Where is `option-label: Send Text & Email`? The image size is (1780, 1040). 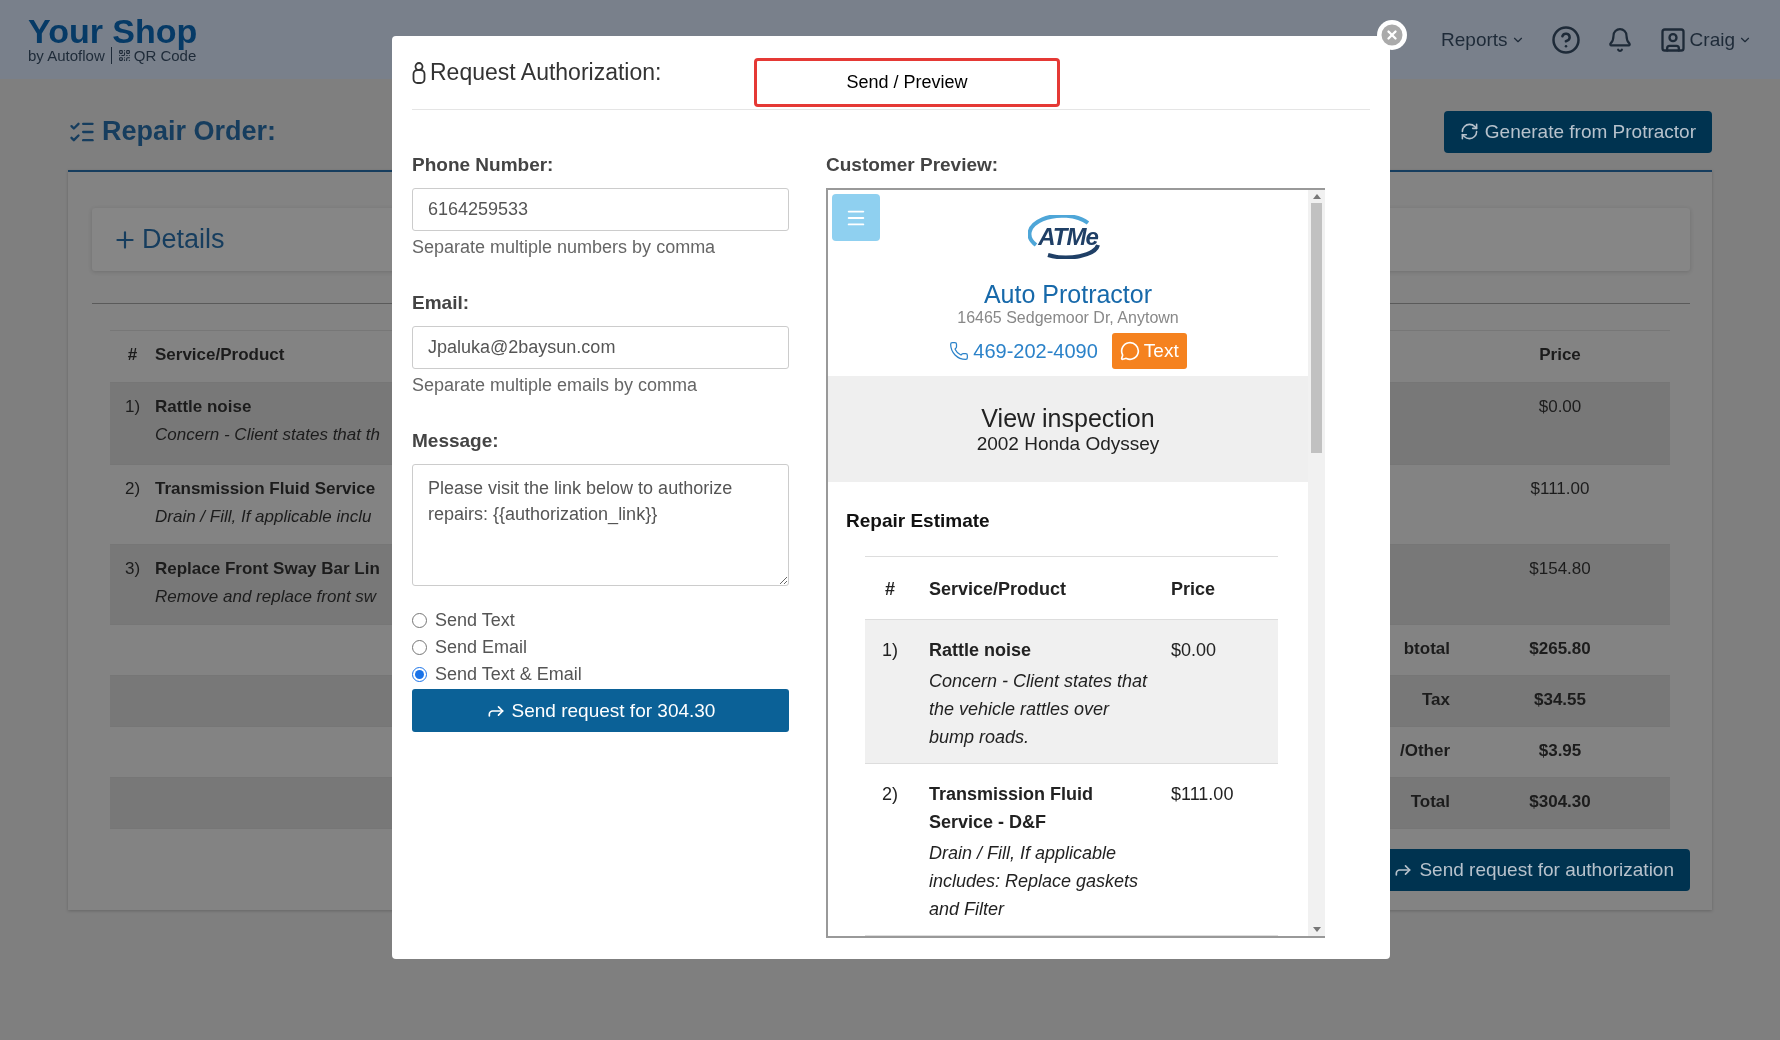
option-label: Send Text & Email is located at coordinates (508, 674).